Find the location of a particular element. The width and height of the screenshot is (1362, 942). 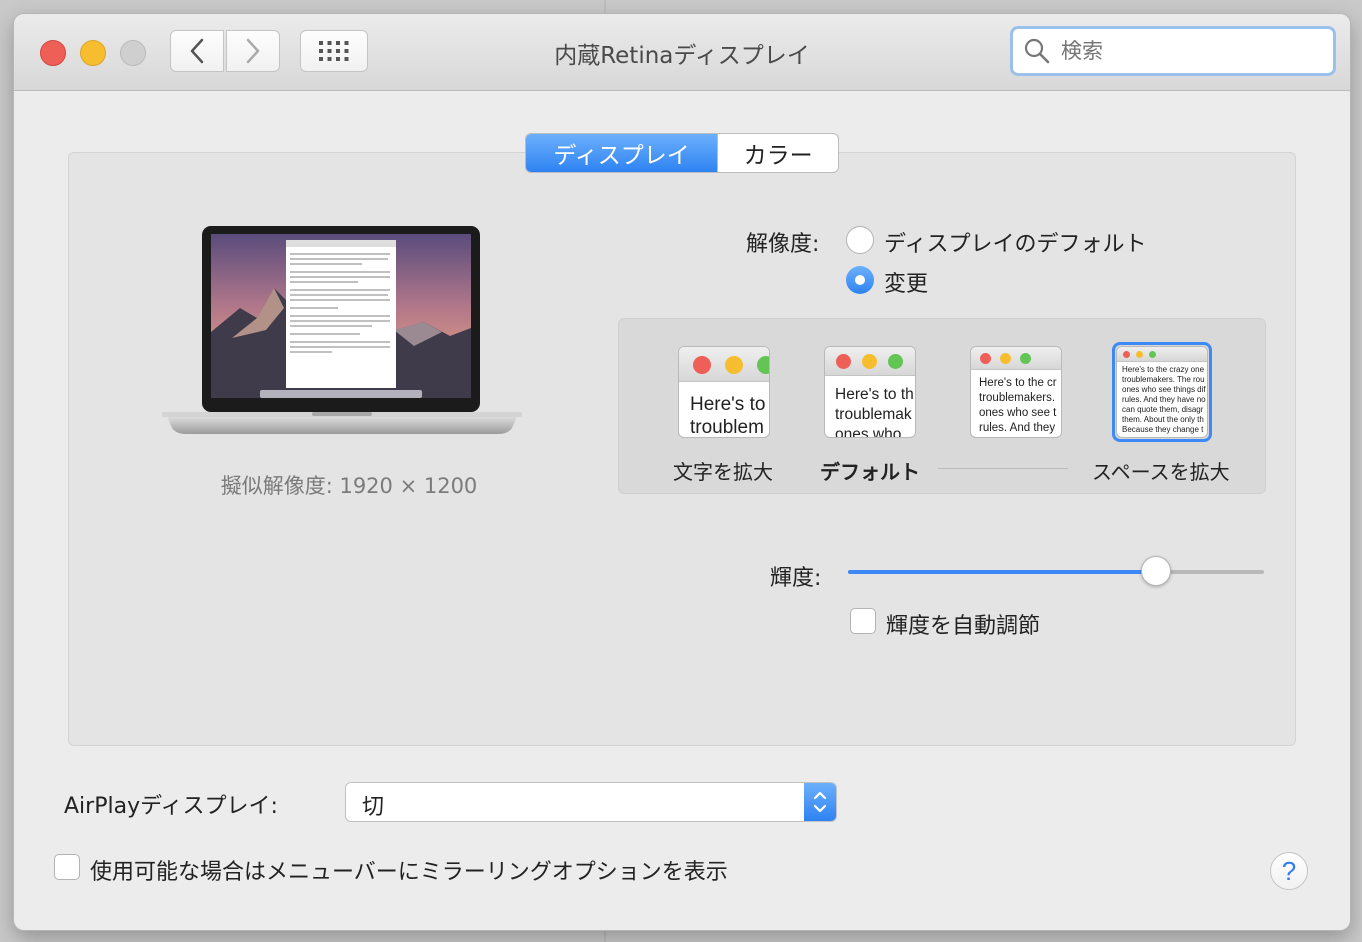

chevron-left-icon is located at coordinates (197, 51).